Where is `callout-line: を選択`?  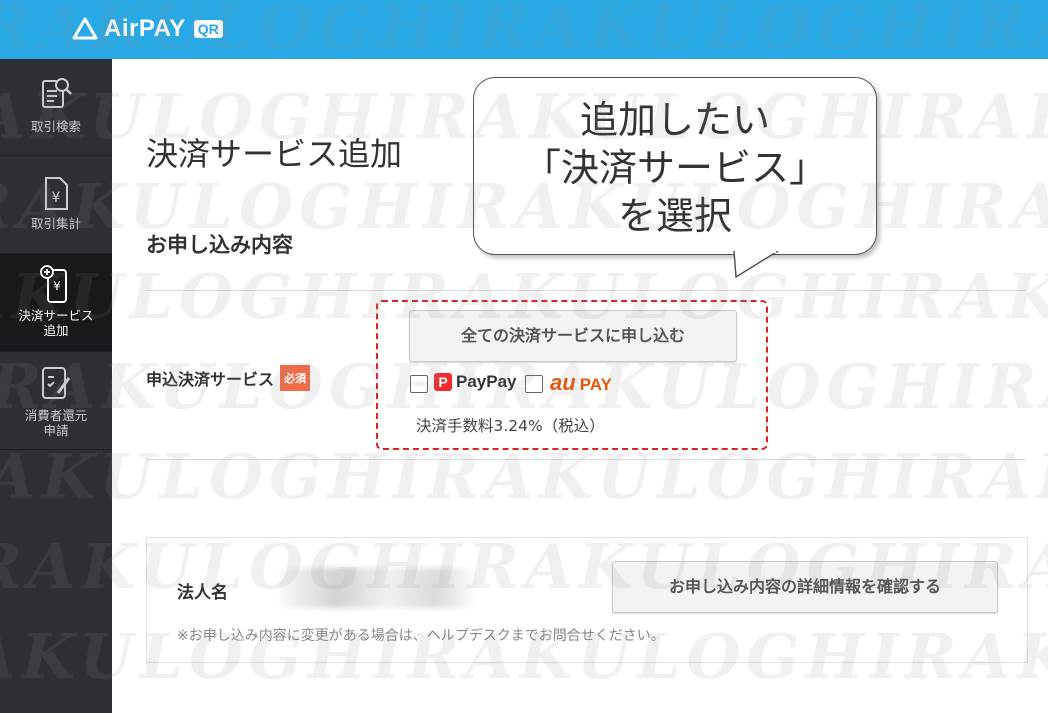 callout-line: を選択 is located at coordinates (674, 216).